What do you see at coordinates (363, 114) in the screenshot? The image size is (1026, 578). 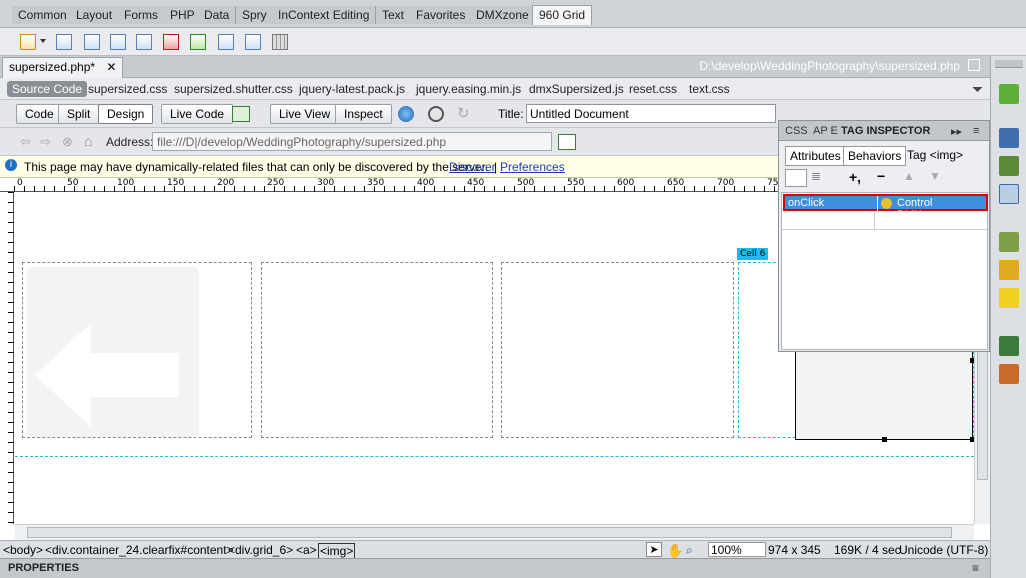 I see `inspect-button: Inspect` at bounding box center [363, 114].